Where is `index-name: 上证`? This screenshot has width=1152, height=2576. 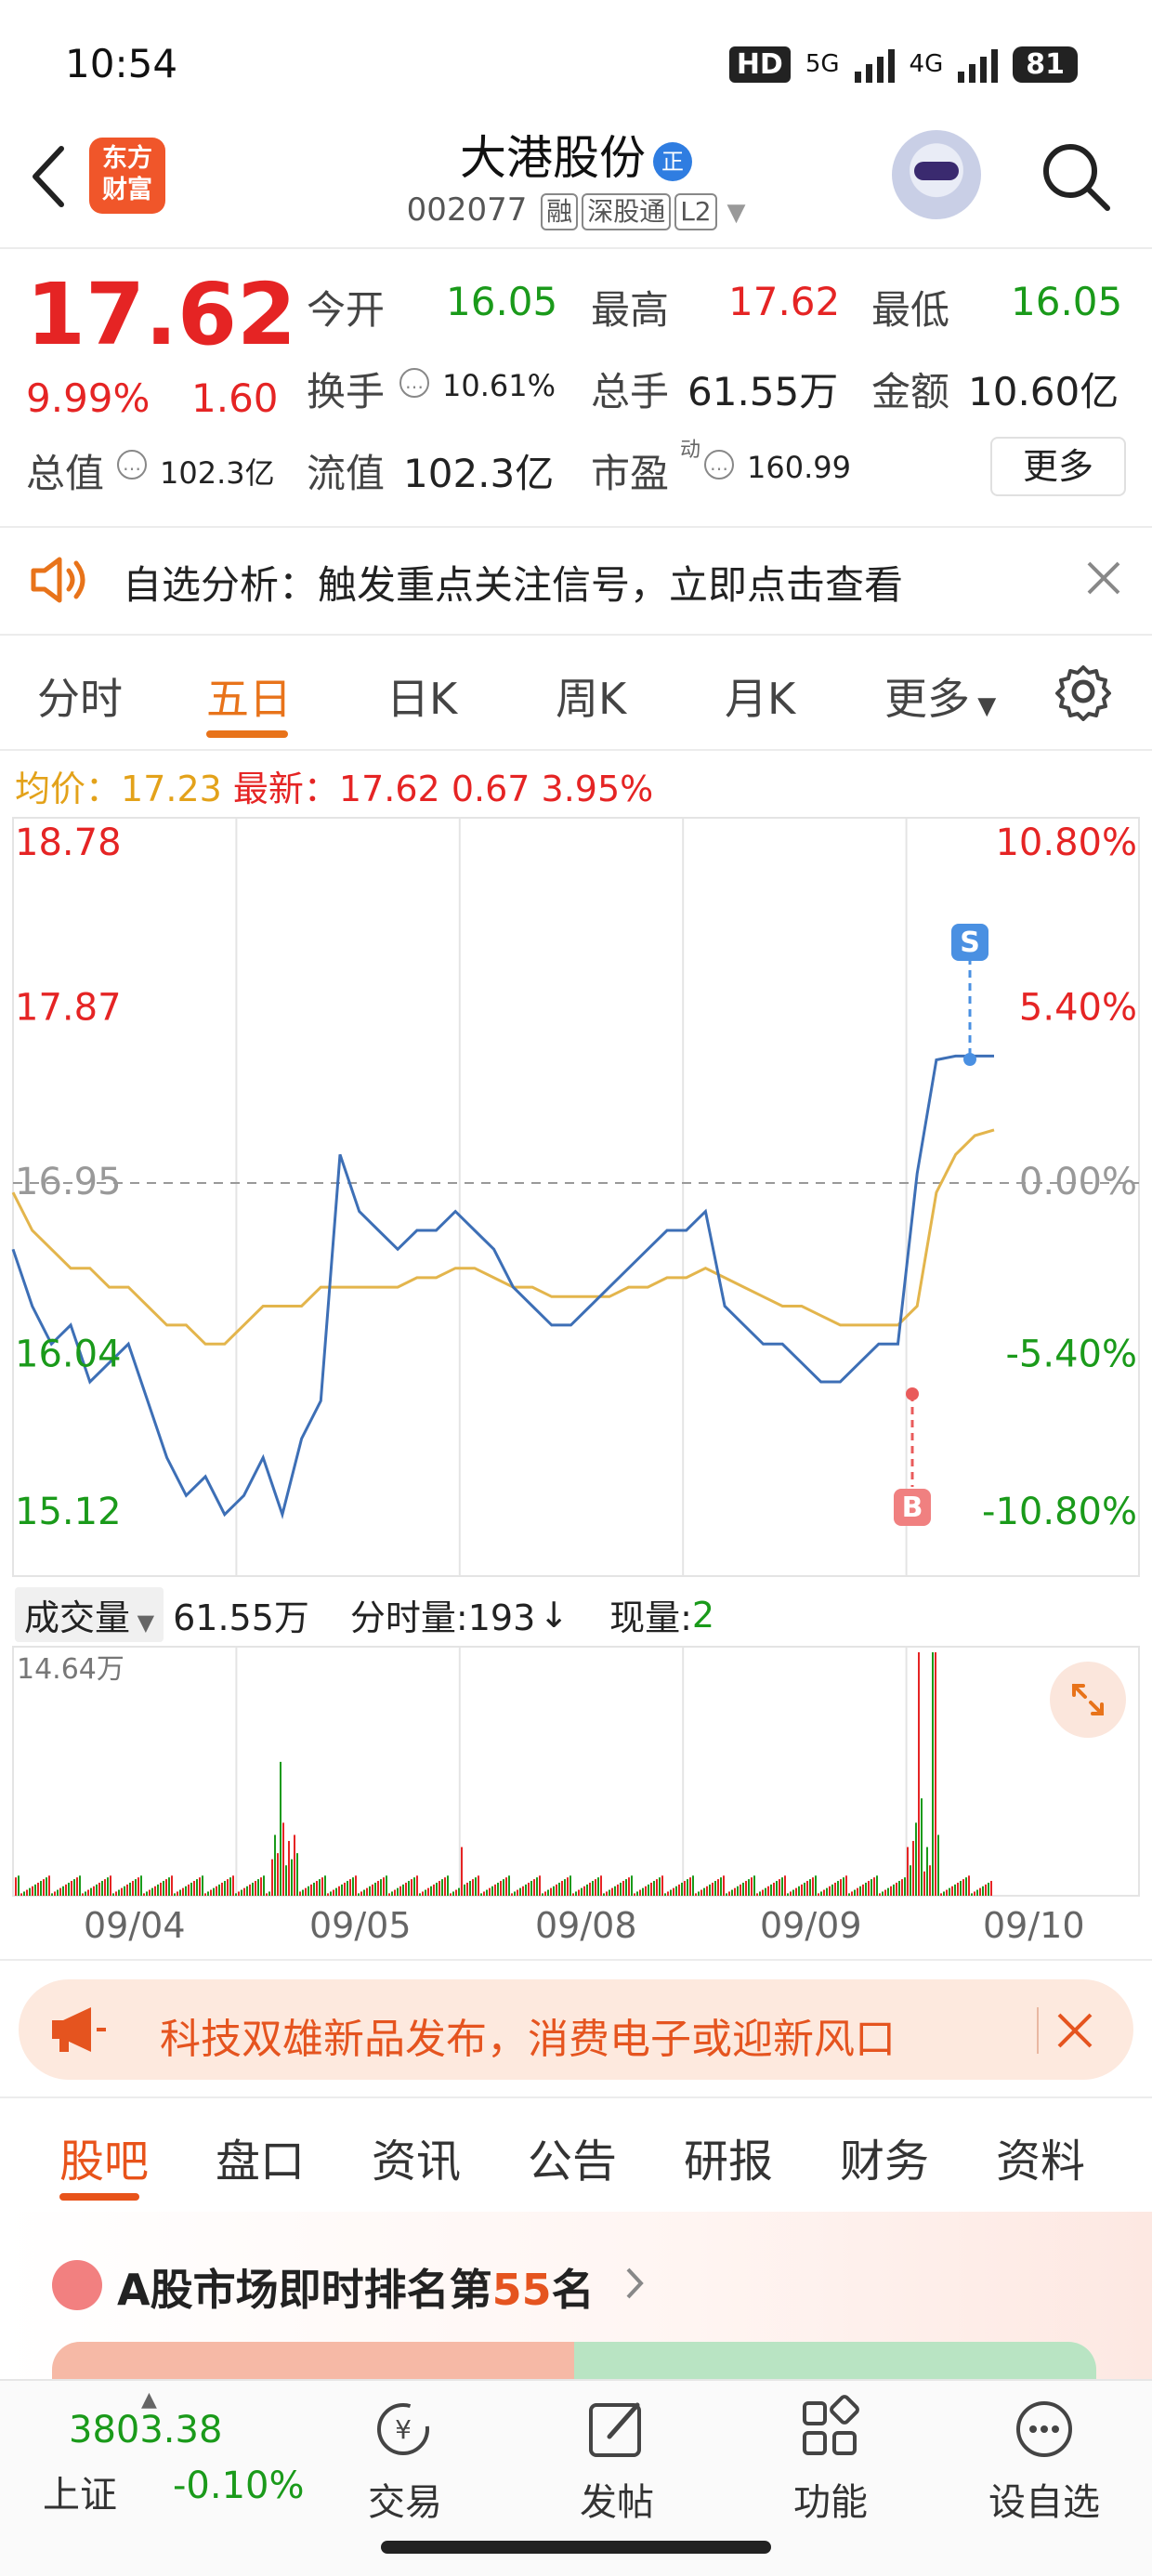 index-name: 上证 is located at coordinates (80, 2491).